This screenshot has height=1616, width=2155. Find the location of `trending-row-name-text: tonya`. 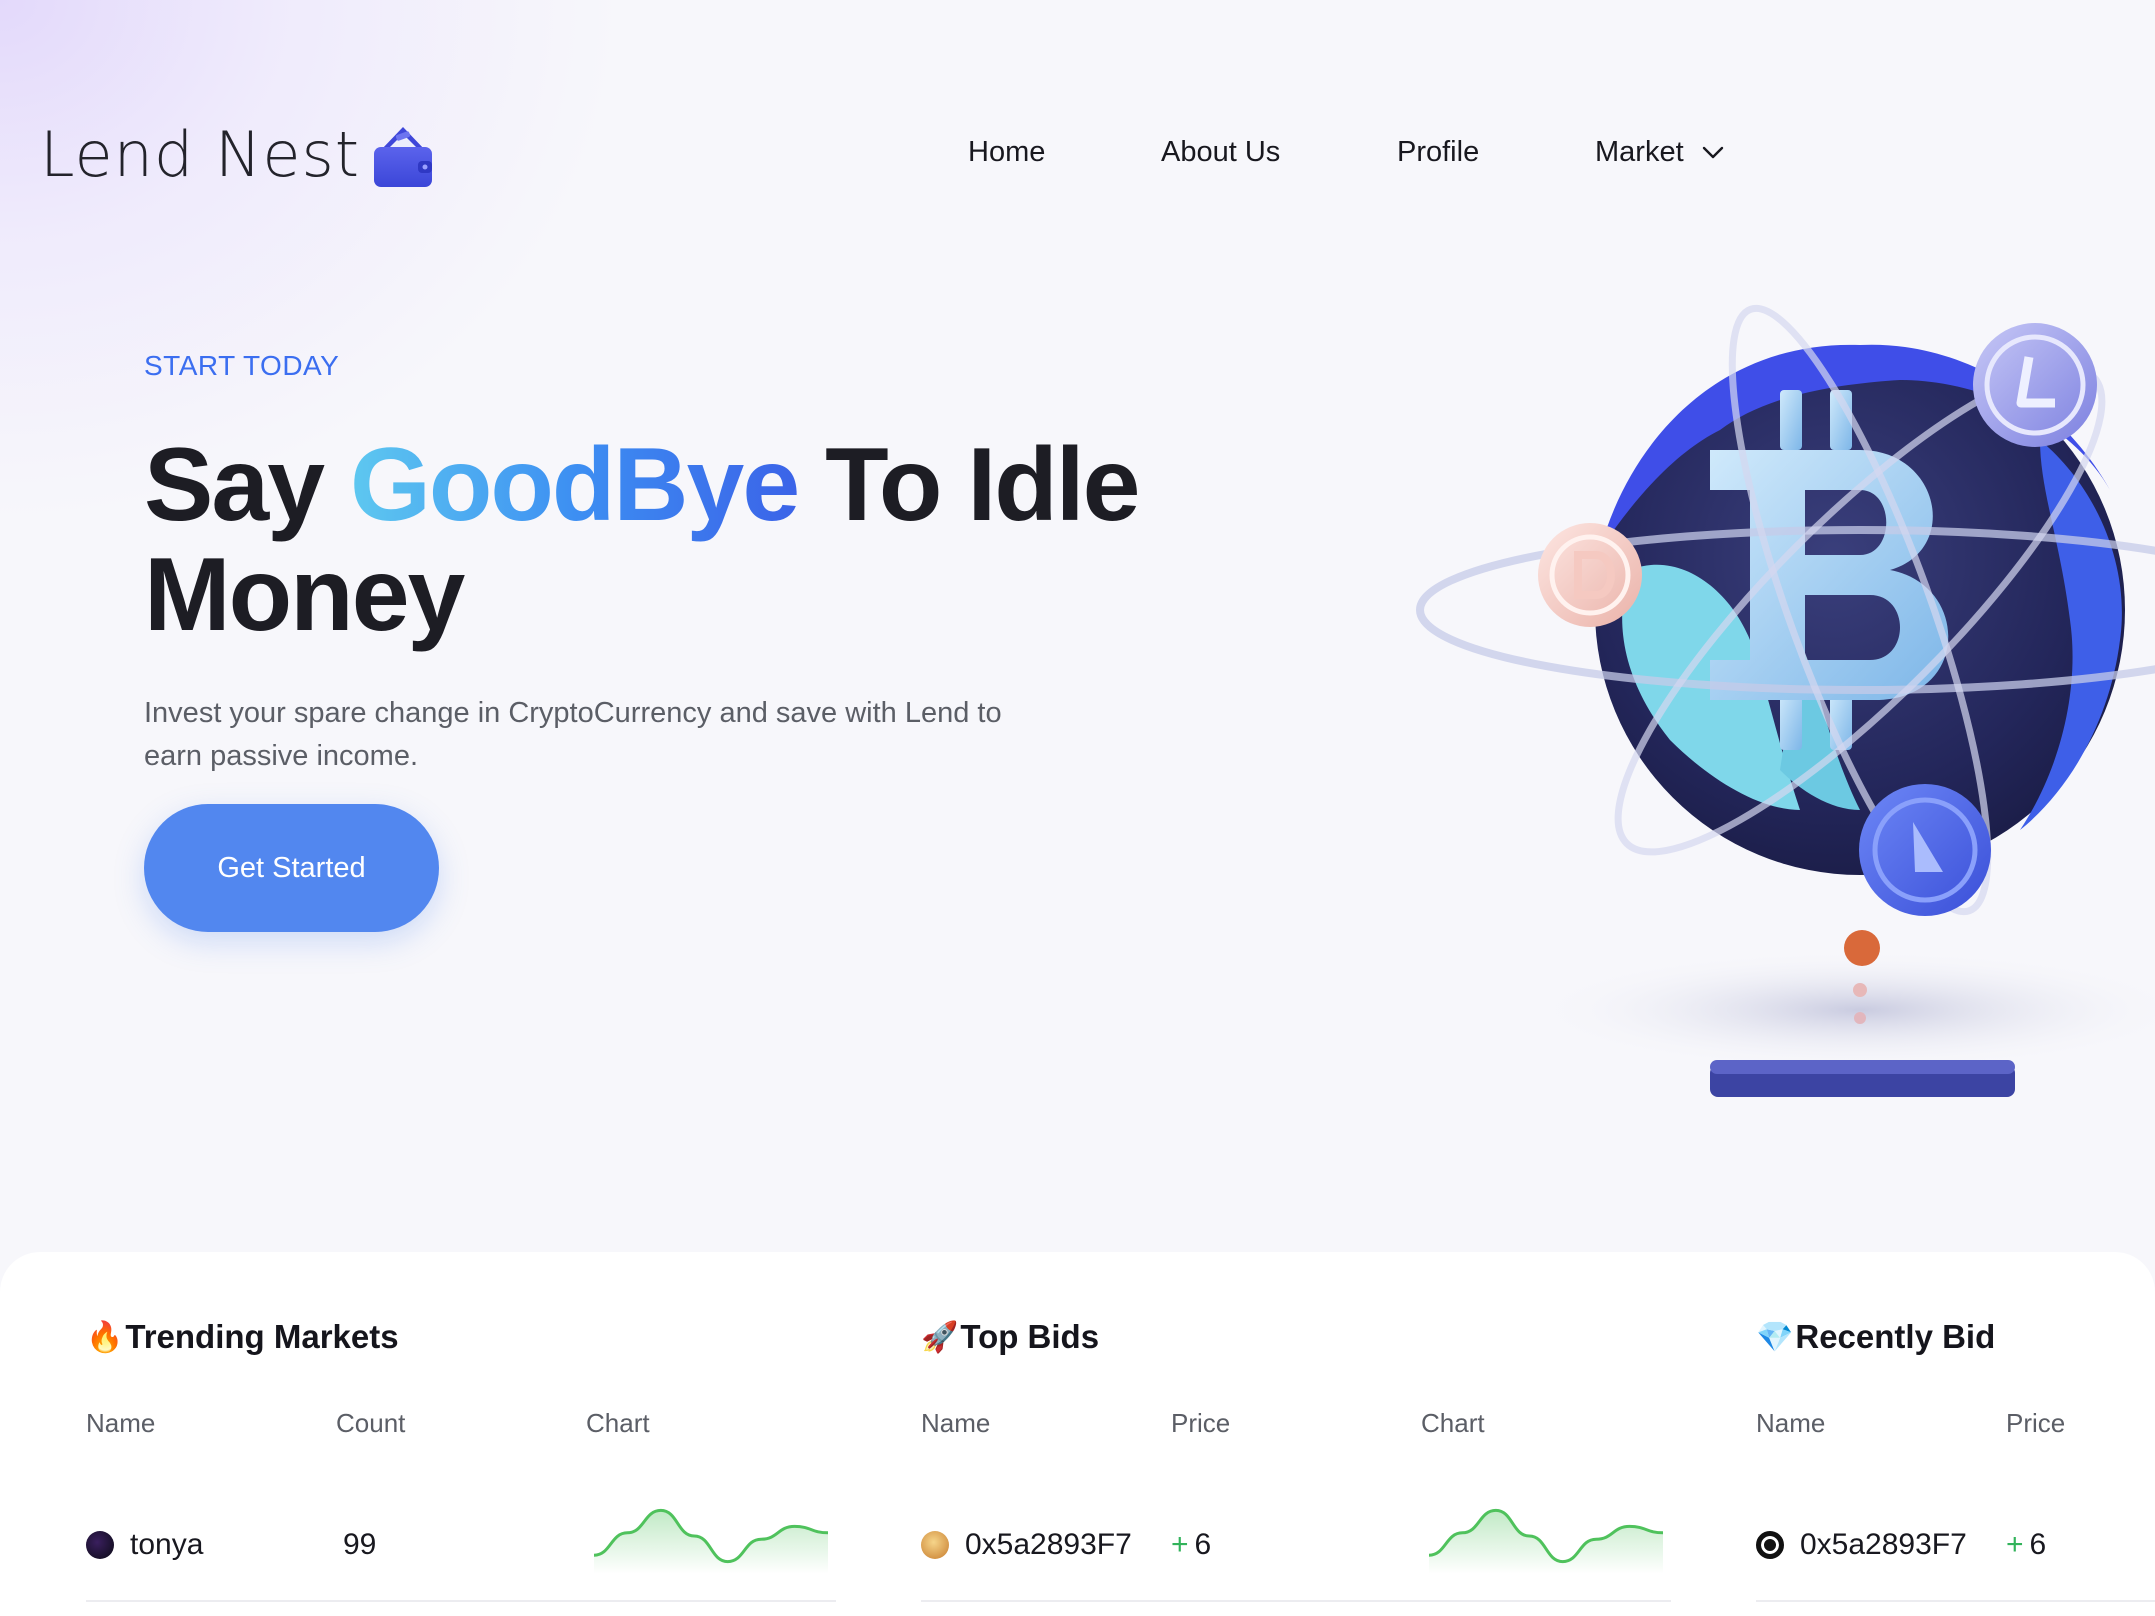

trending-row-name-text: tonya is located at coordinates (167, 1544).